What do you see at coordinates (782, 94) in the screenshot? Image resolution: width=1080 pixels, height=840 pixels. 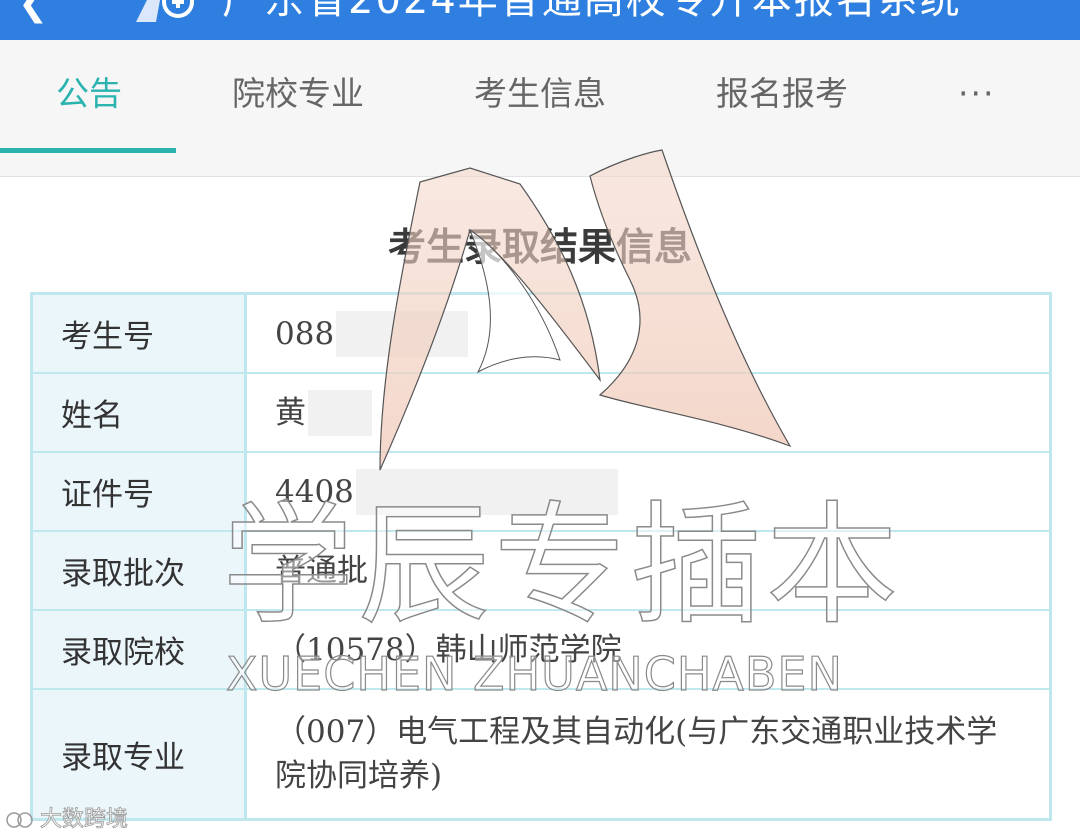 I see `tab-registration: 报名报考` at bounding box center [782, 94].